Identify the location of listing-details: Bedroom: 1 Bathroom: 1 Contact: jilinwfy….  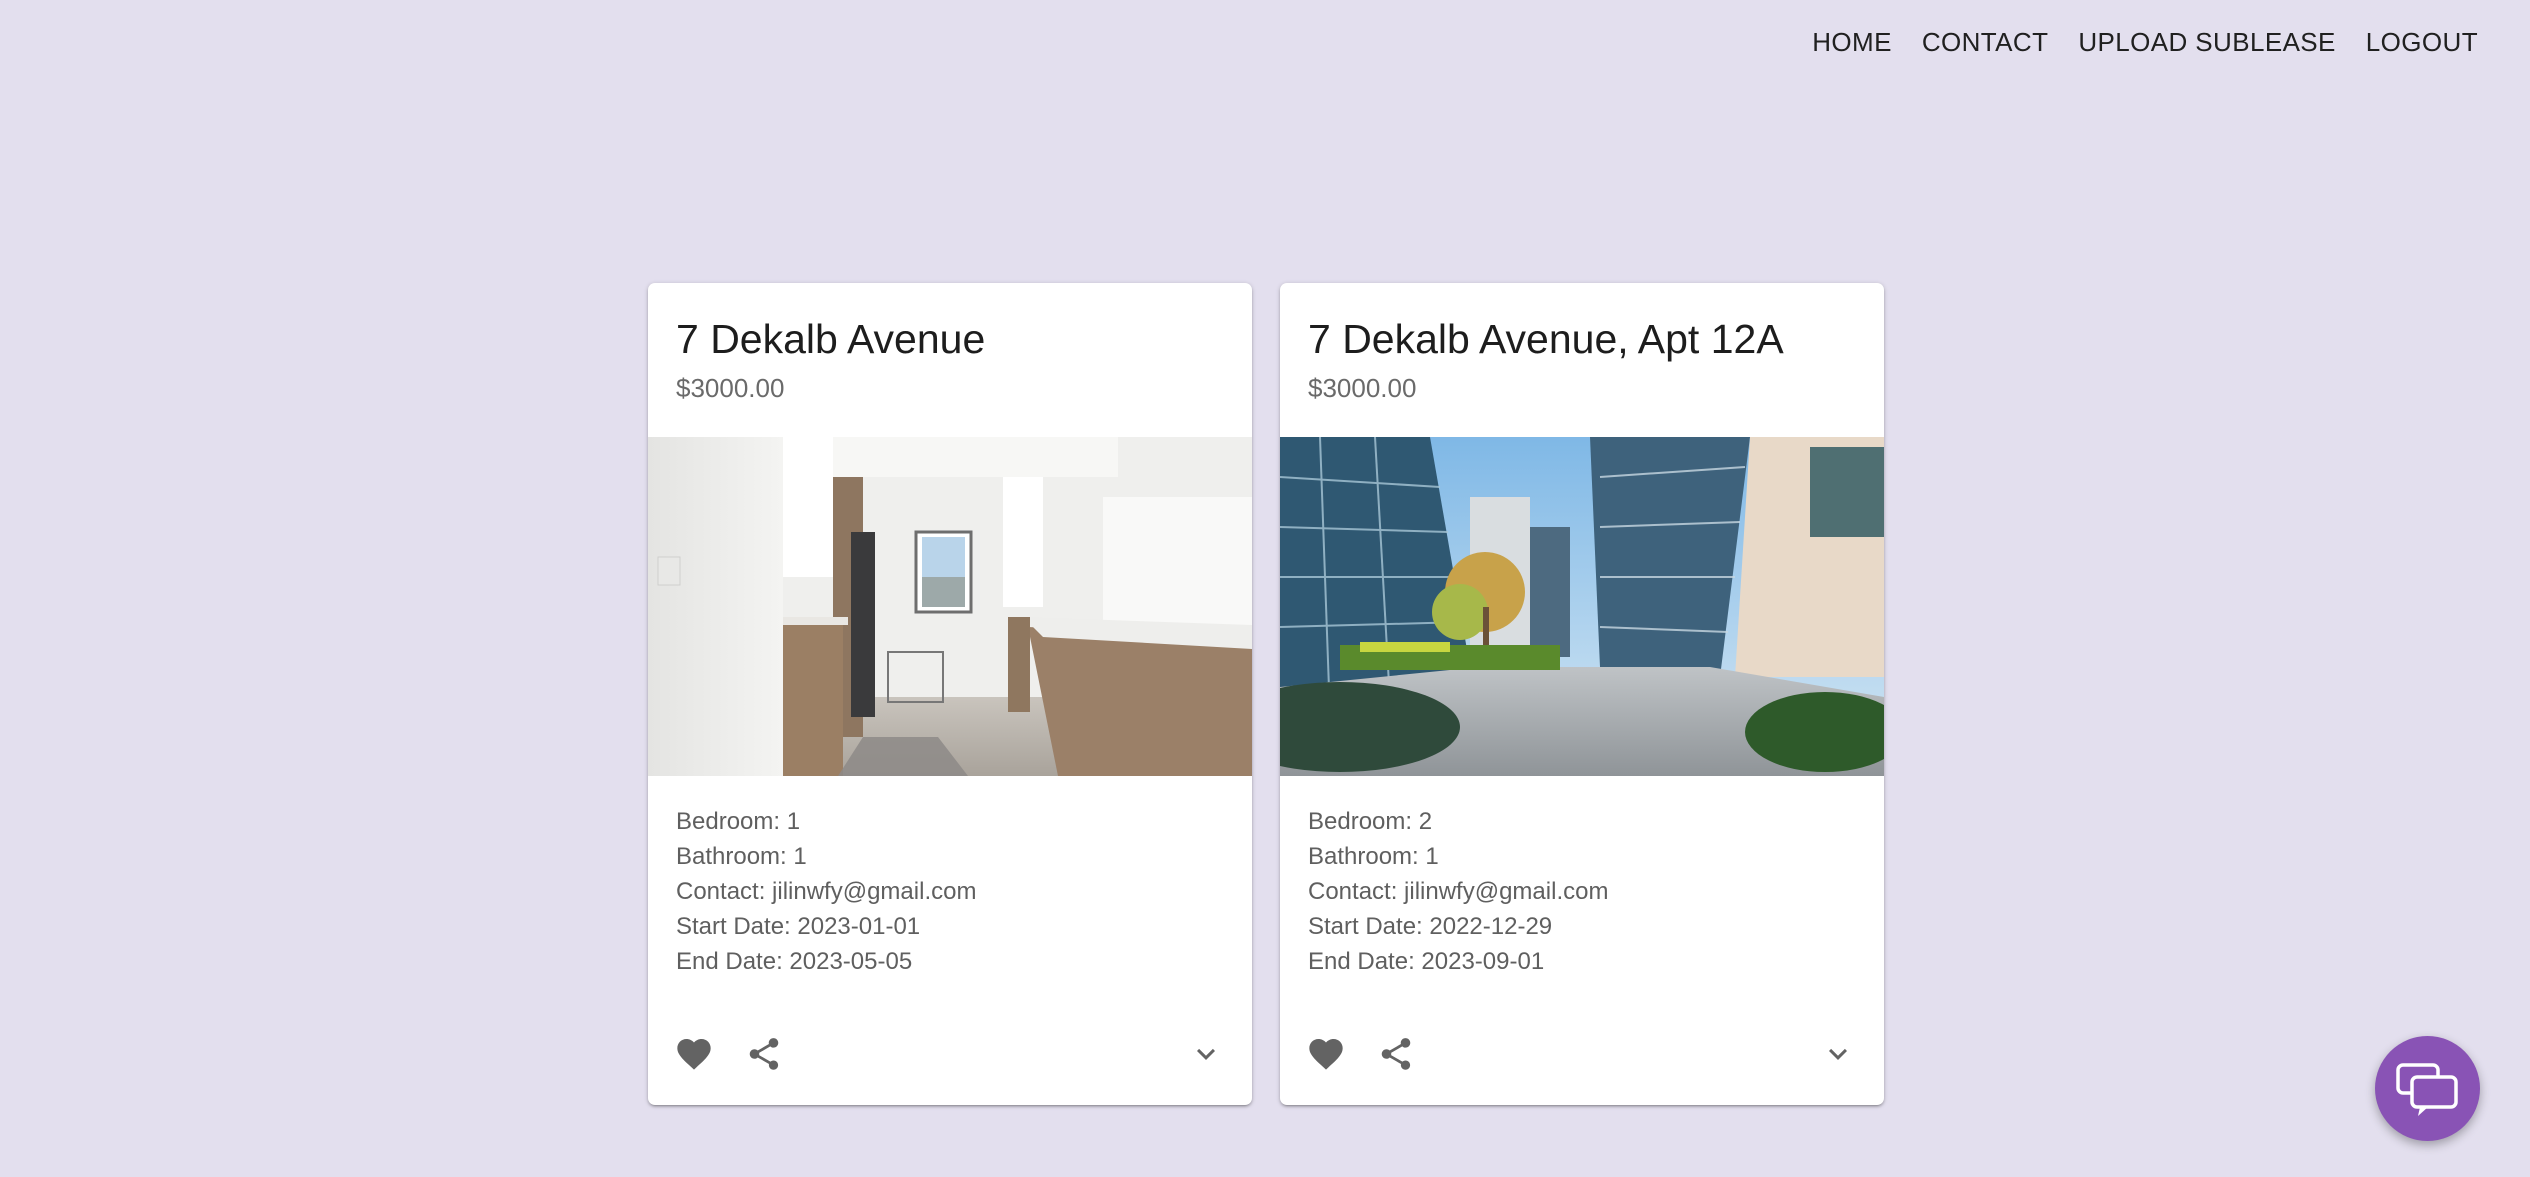
(950, 877).